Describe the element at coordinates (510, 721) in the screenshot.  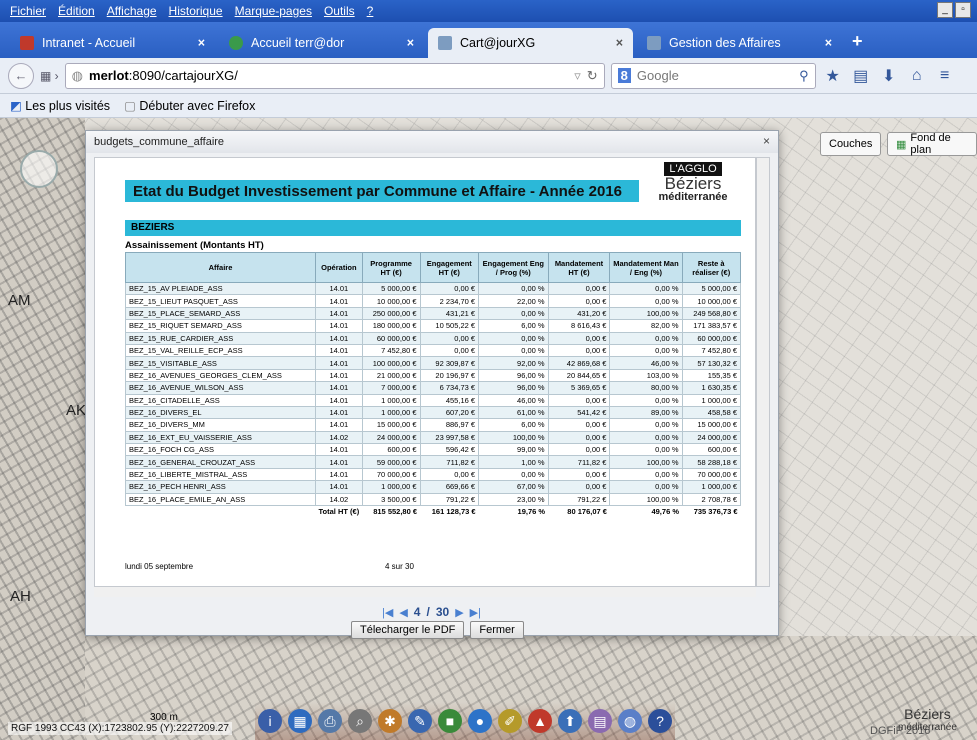
I see `pencil-icon: ✐` at that location.